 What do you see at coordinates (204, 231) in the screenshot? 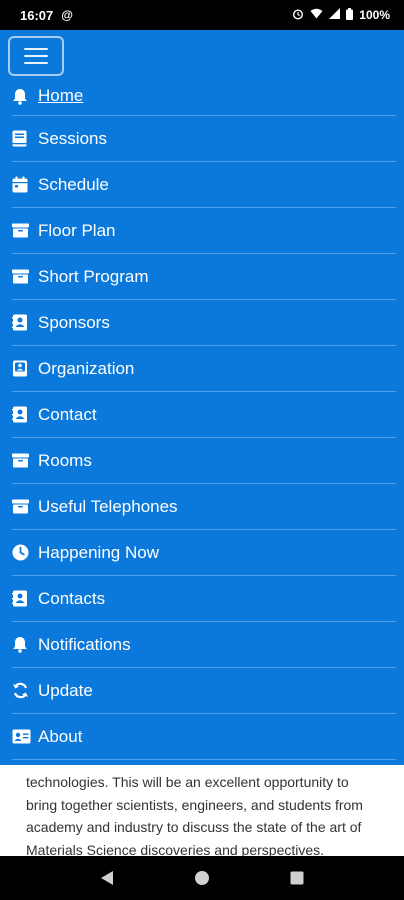
I see `menu-item-floor-plan: Floor Plan` at bounding box center [204, 231].